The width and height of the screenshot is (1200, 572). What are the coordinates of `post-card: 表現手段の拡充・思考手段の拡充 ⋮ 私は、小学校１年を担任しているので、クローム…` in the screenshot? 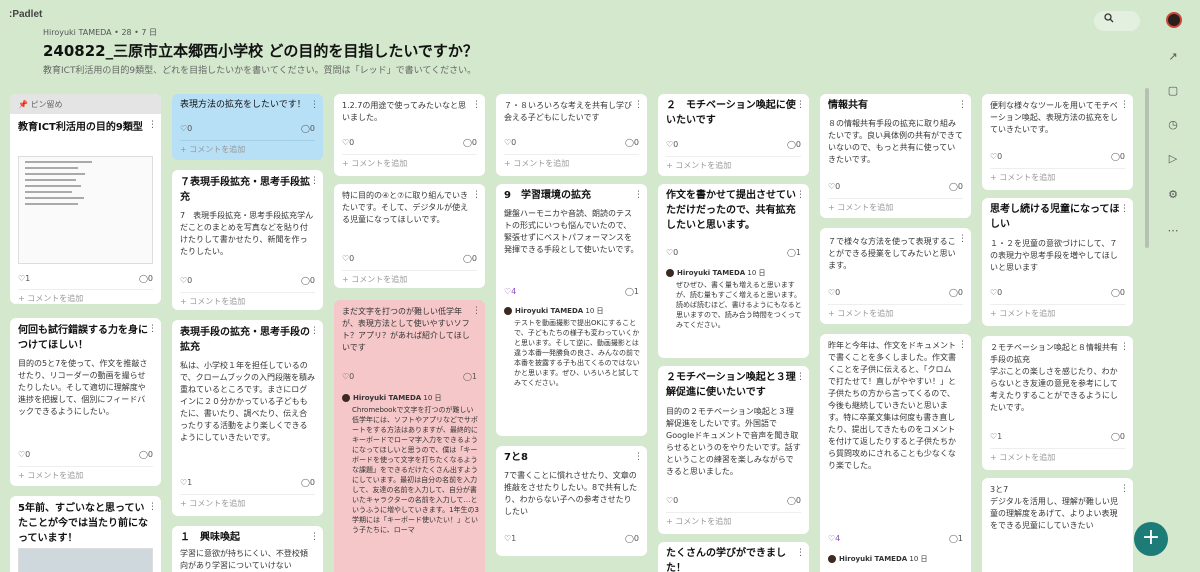 It's located at (247, 418).